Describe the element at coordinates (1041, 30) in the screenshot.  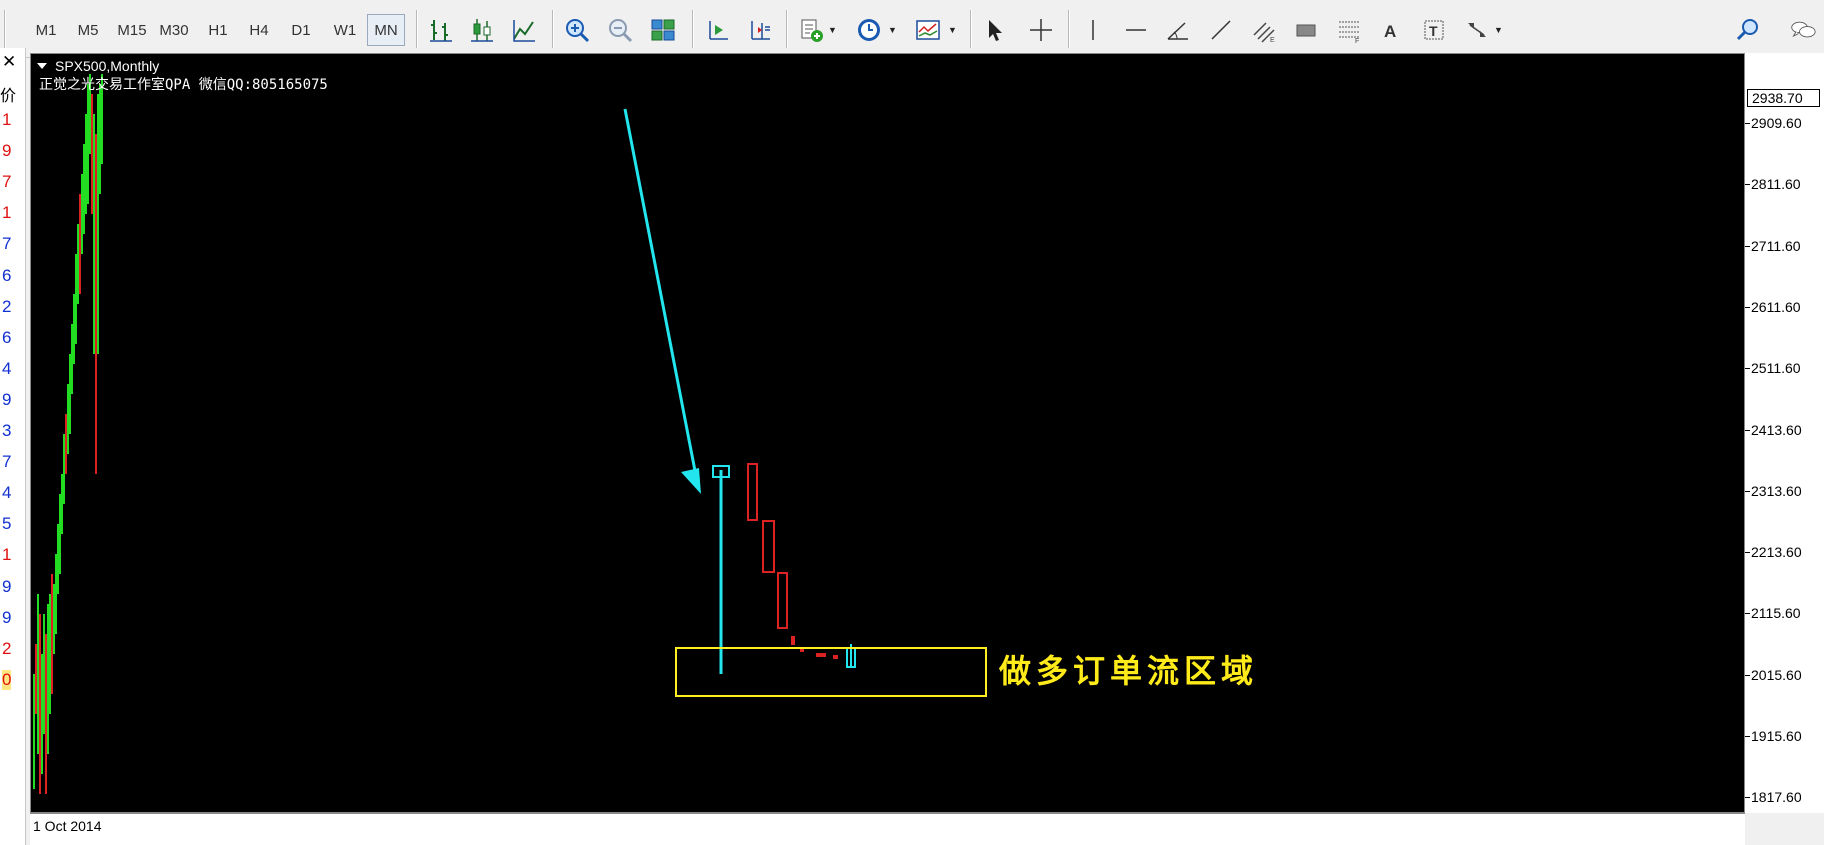
I see `crosshair-icon` at that location.